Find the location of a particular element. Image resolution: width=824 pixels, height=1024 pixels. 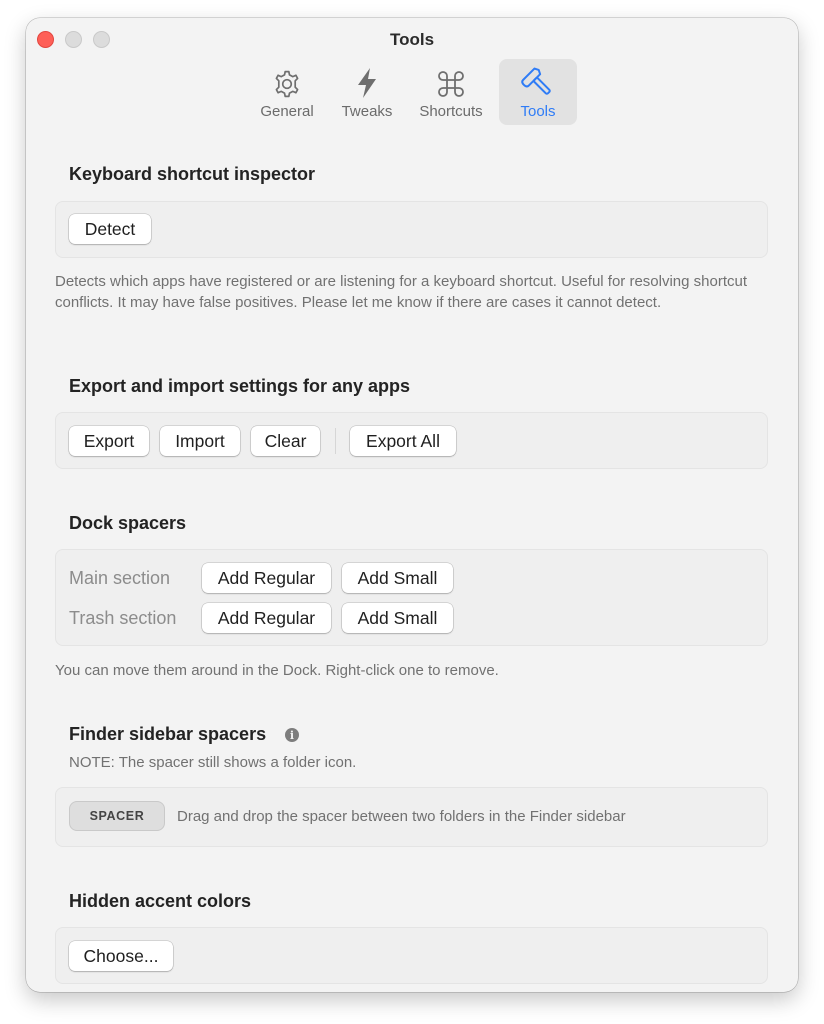

main-add-small-button: Add Small is located at coordinates (397, 578).